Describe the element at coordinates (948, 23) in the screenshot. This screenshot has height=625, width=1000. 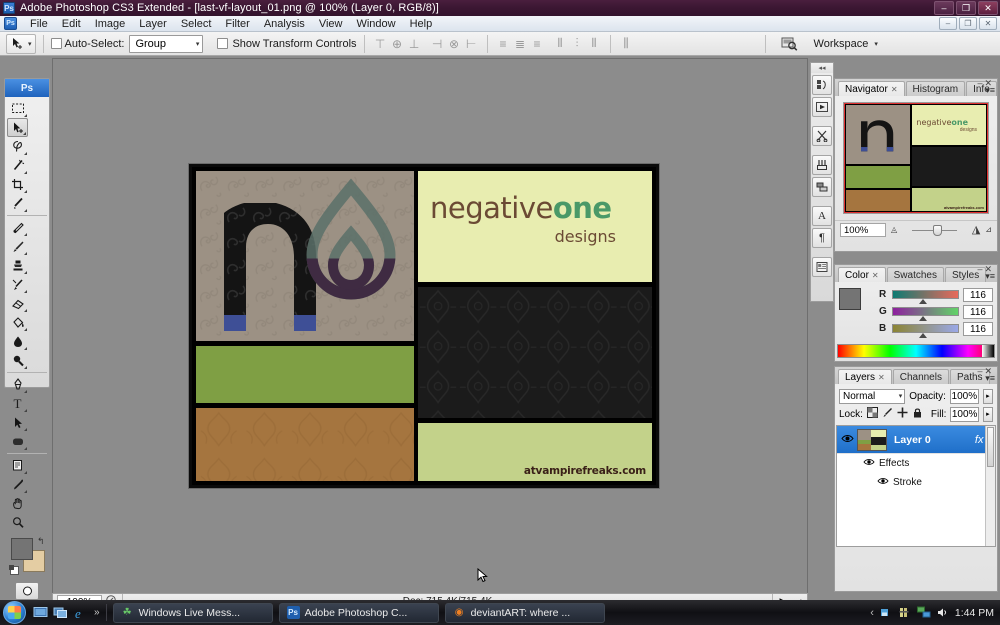
I see `doc-minimize-button: –` at that location.